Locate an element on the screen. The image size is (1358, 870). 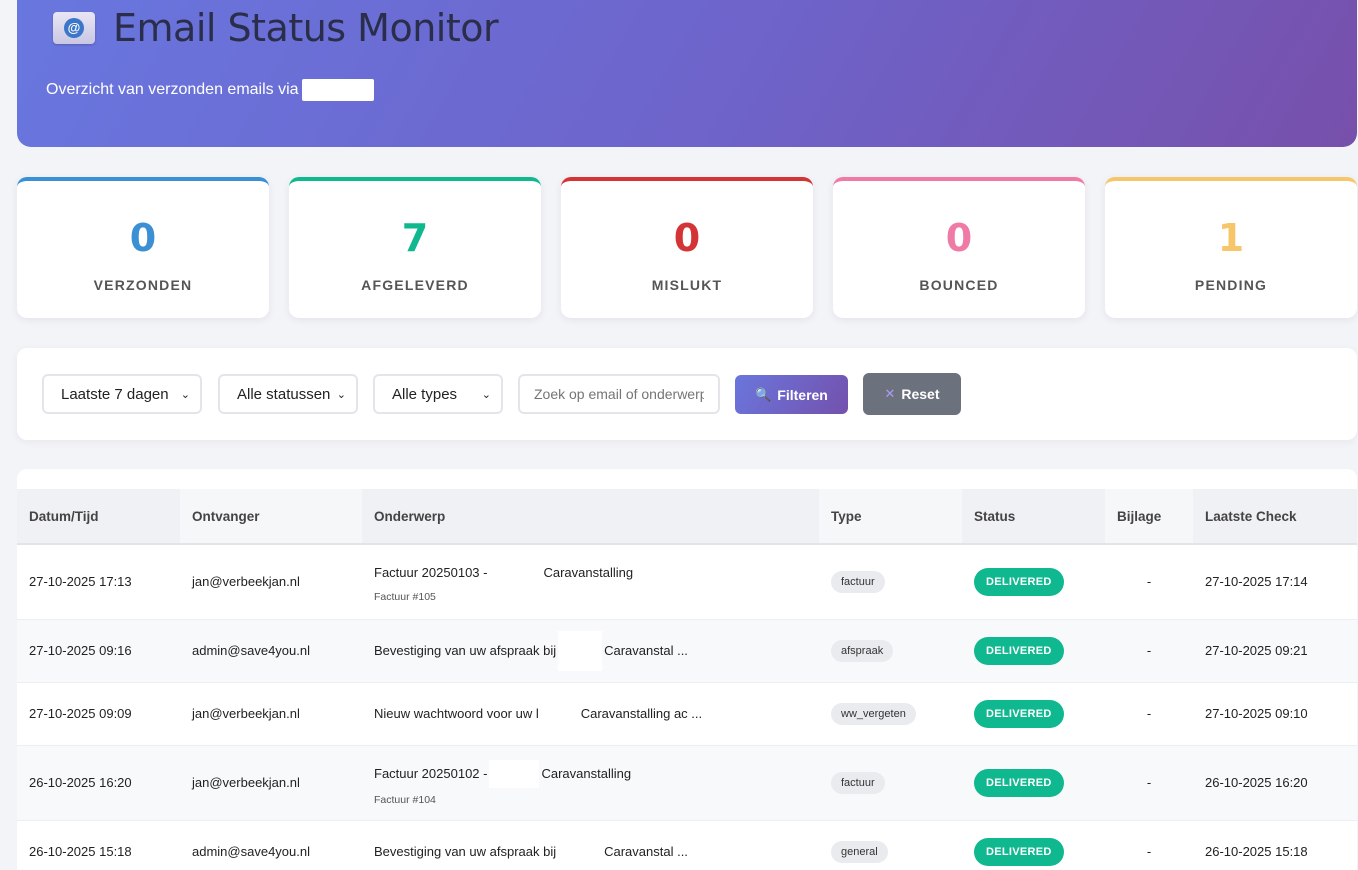
subject-text: Bevestiging van uw afspraak bij is located at coordinates (465, 851).